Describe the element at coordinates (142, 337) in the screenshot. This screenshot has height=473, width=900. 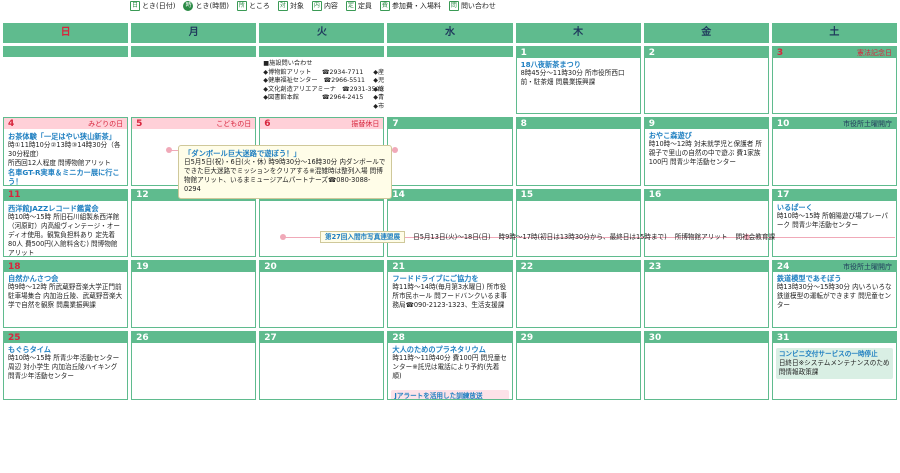
I see `day-number: 26` at that location.